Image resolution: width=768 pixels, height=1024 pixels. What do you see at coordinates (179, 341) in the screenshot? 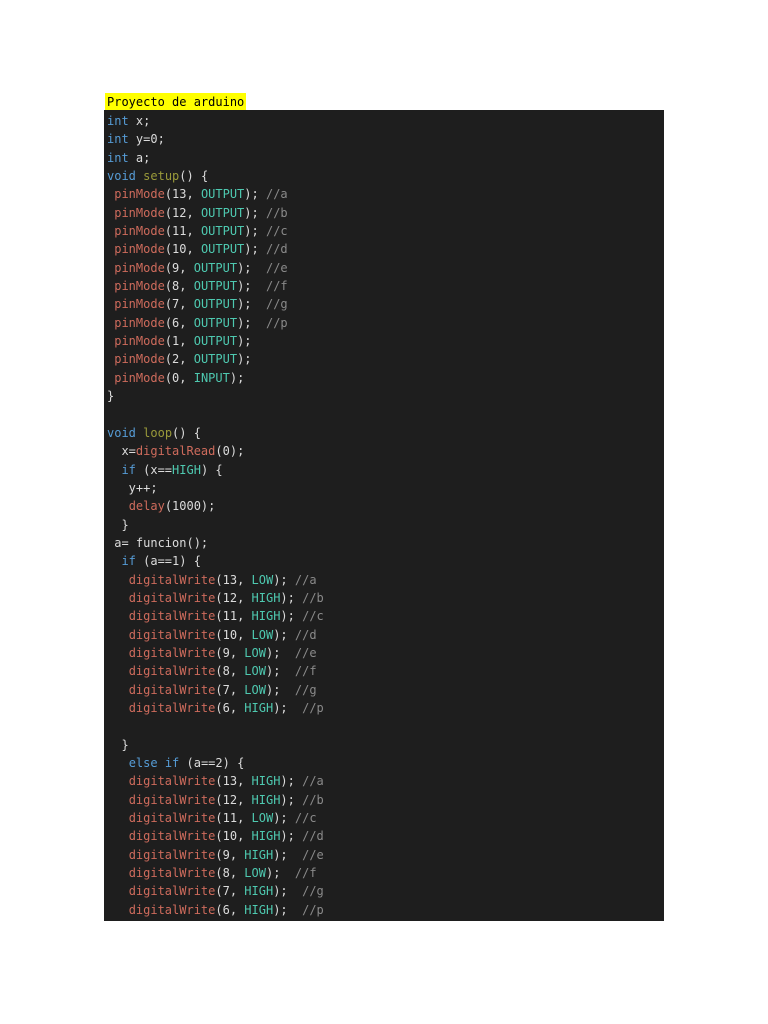
I see `code-text: (1,` at bounding box center [179, 341].